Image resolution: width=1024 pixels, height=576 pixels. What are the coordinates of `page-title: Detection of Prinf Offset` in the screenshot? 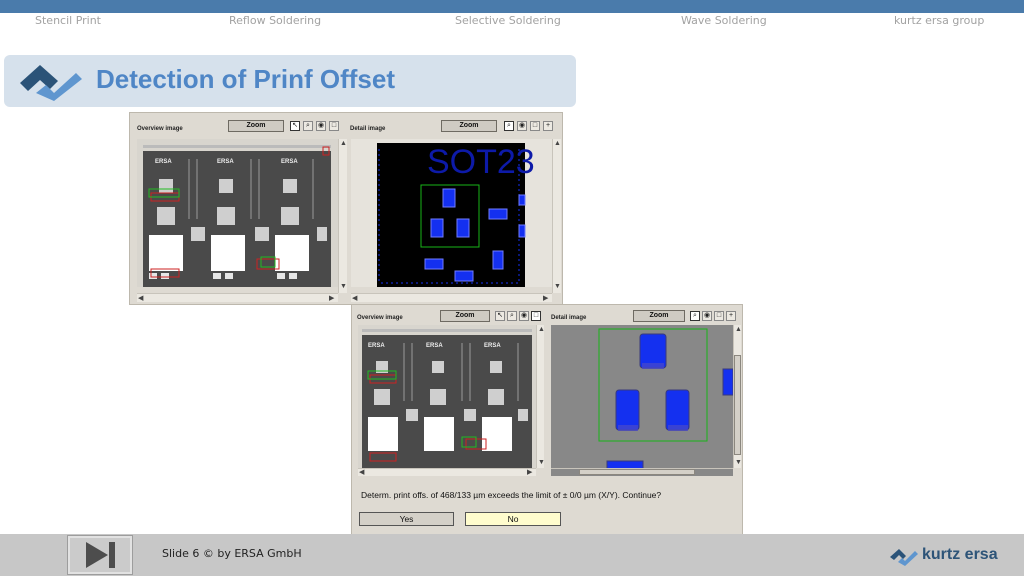 It's located at (246, 79).